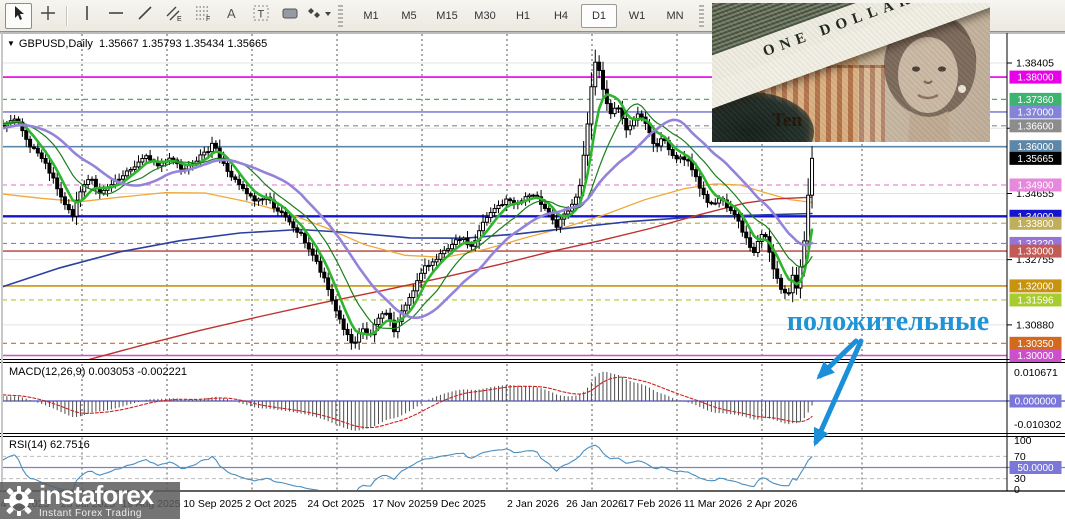 This screenshot has width=1065, height=521. I want to click on price-level-badge-label: 1.32000, so click(1035, 286).